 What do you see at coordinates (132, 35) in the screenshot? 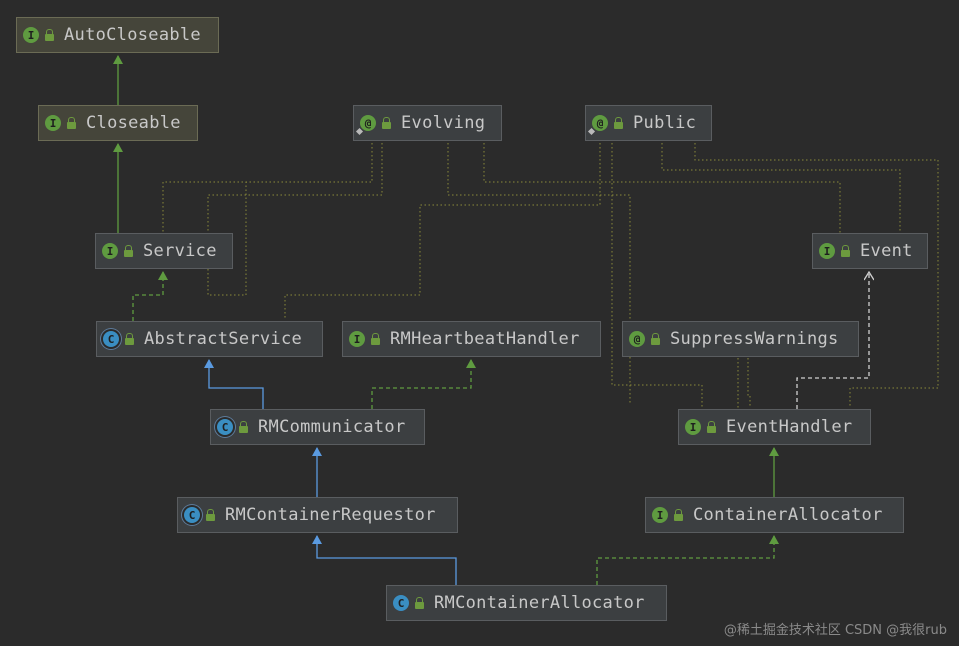
I see `node-label: AutoCloseable` at bounding box center [132, 35].